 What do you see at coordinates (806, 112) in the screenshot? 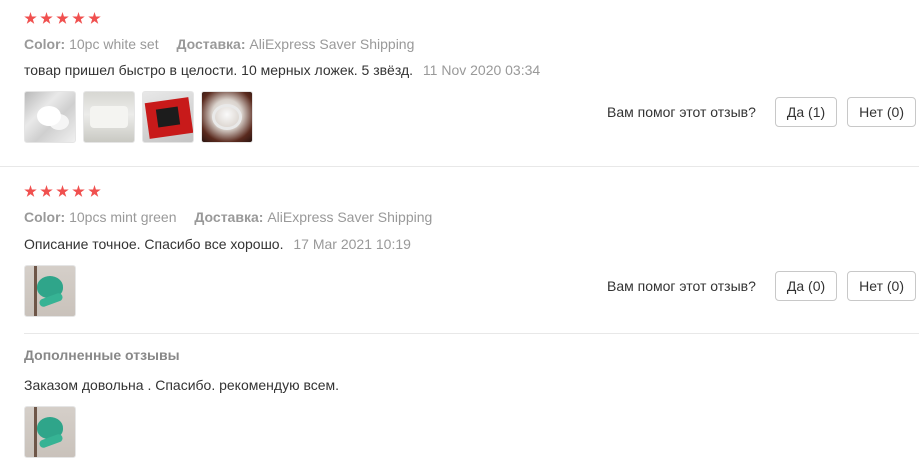
I see `helpful-yes-button: Да (1)` at bounding box center [806, 112].